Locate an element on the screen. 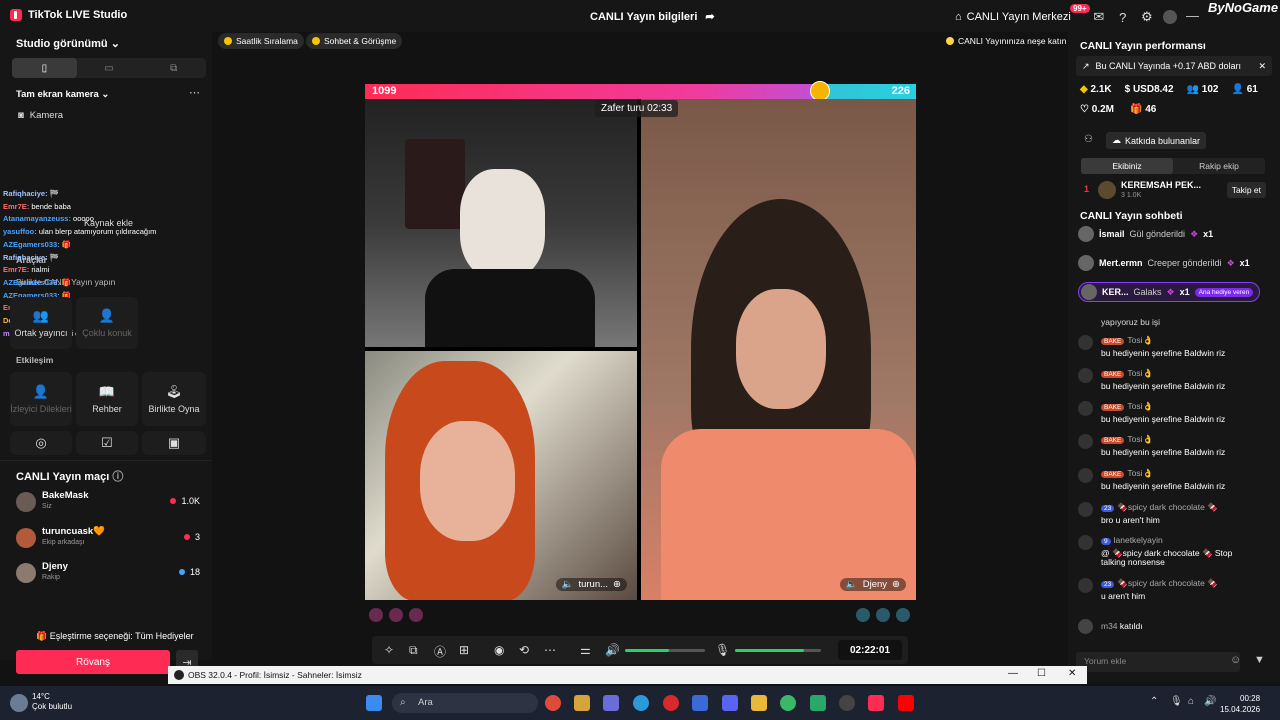 The width and height of the screenshot is (1280, 720). mail-icon is located at coordinates (700, 703).